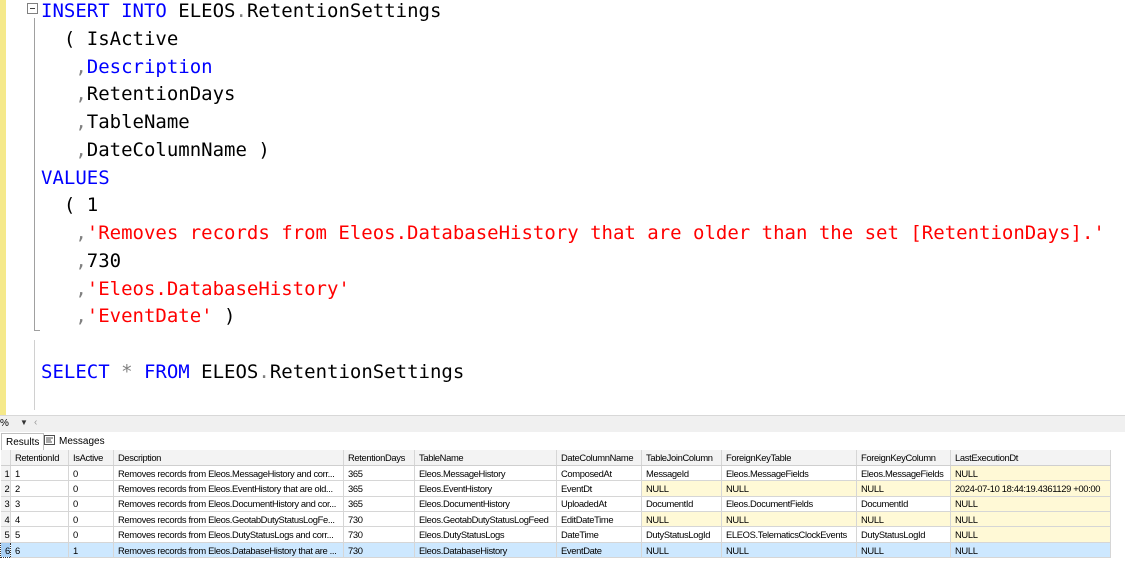  What do you see at coordinates (81, 261) in the screenshot?
I see `code-line: ,730` at bounding box center [81, 261].